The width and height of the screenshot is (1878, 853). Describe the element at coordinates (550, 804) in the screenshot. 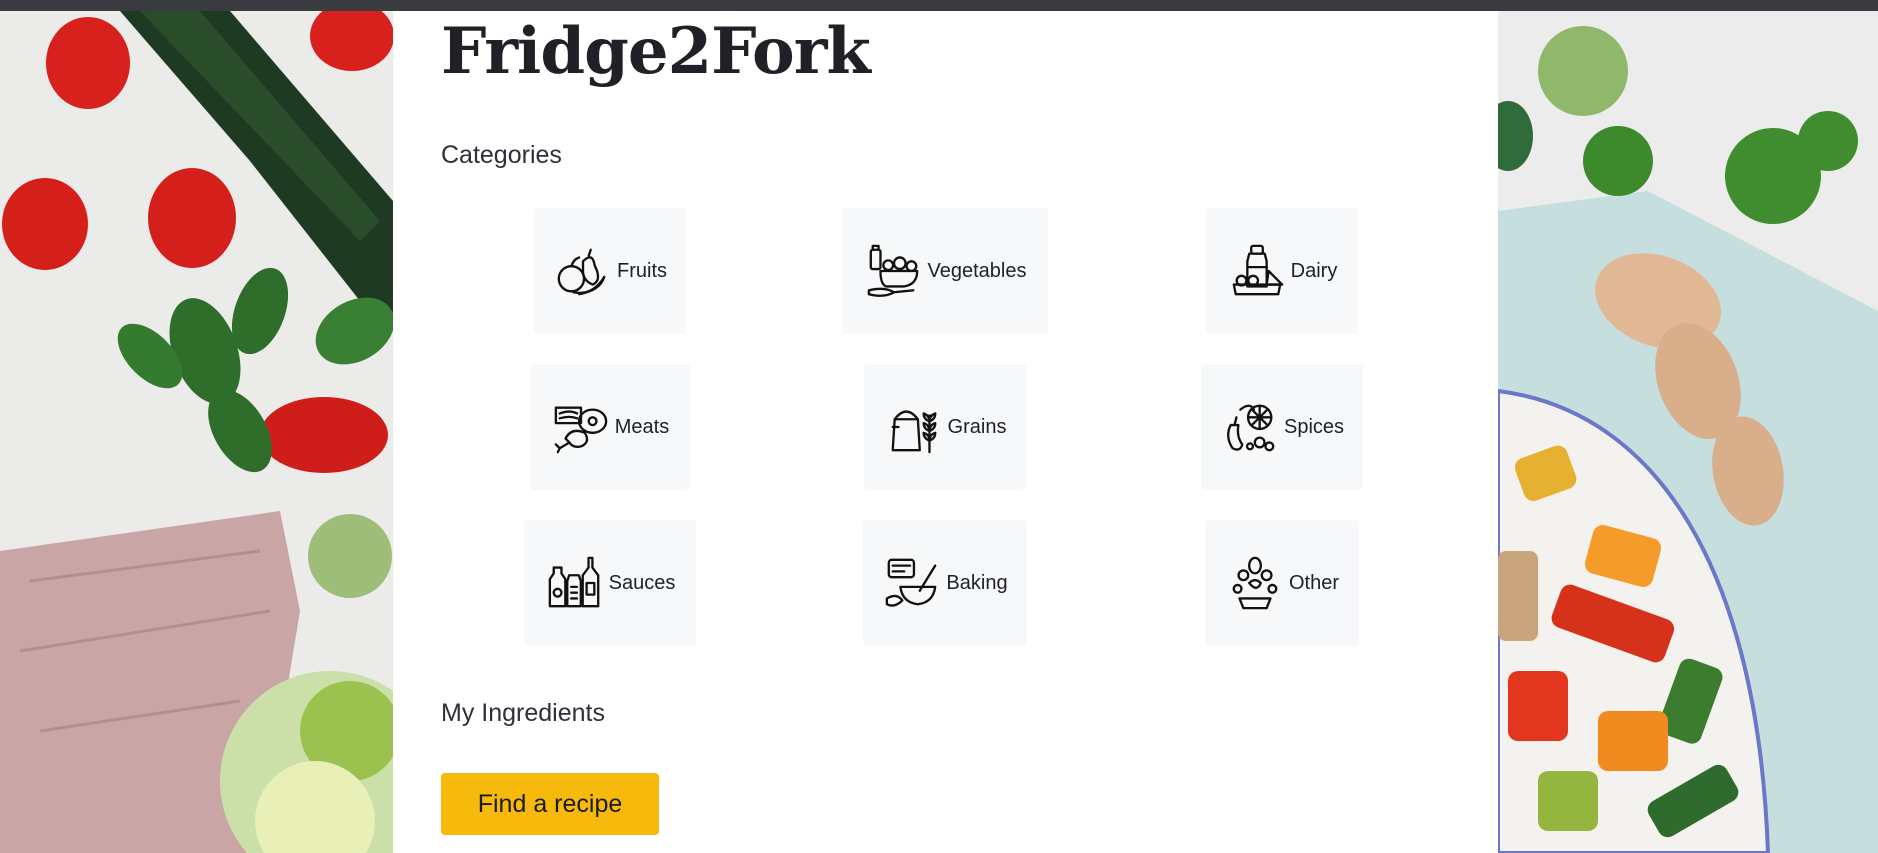

I see `find-recipe-button: Find a recipe` at that location.